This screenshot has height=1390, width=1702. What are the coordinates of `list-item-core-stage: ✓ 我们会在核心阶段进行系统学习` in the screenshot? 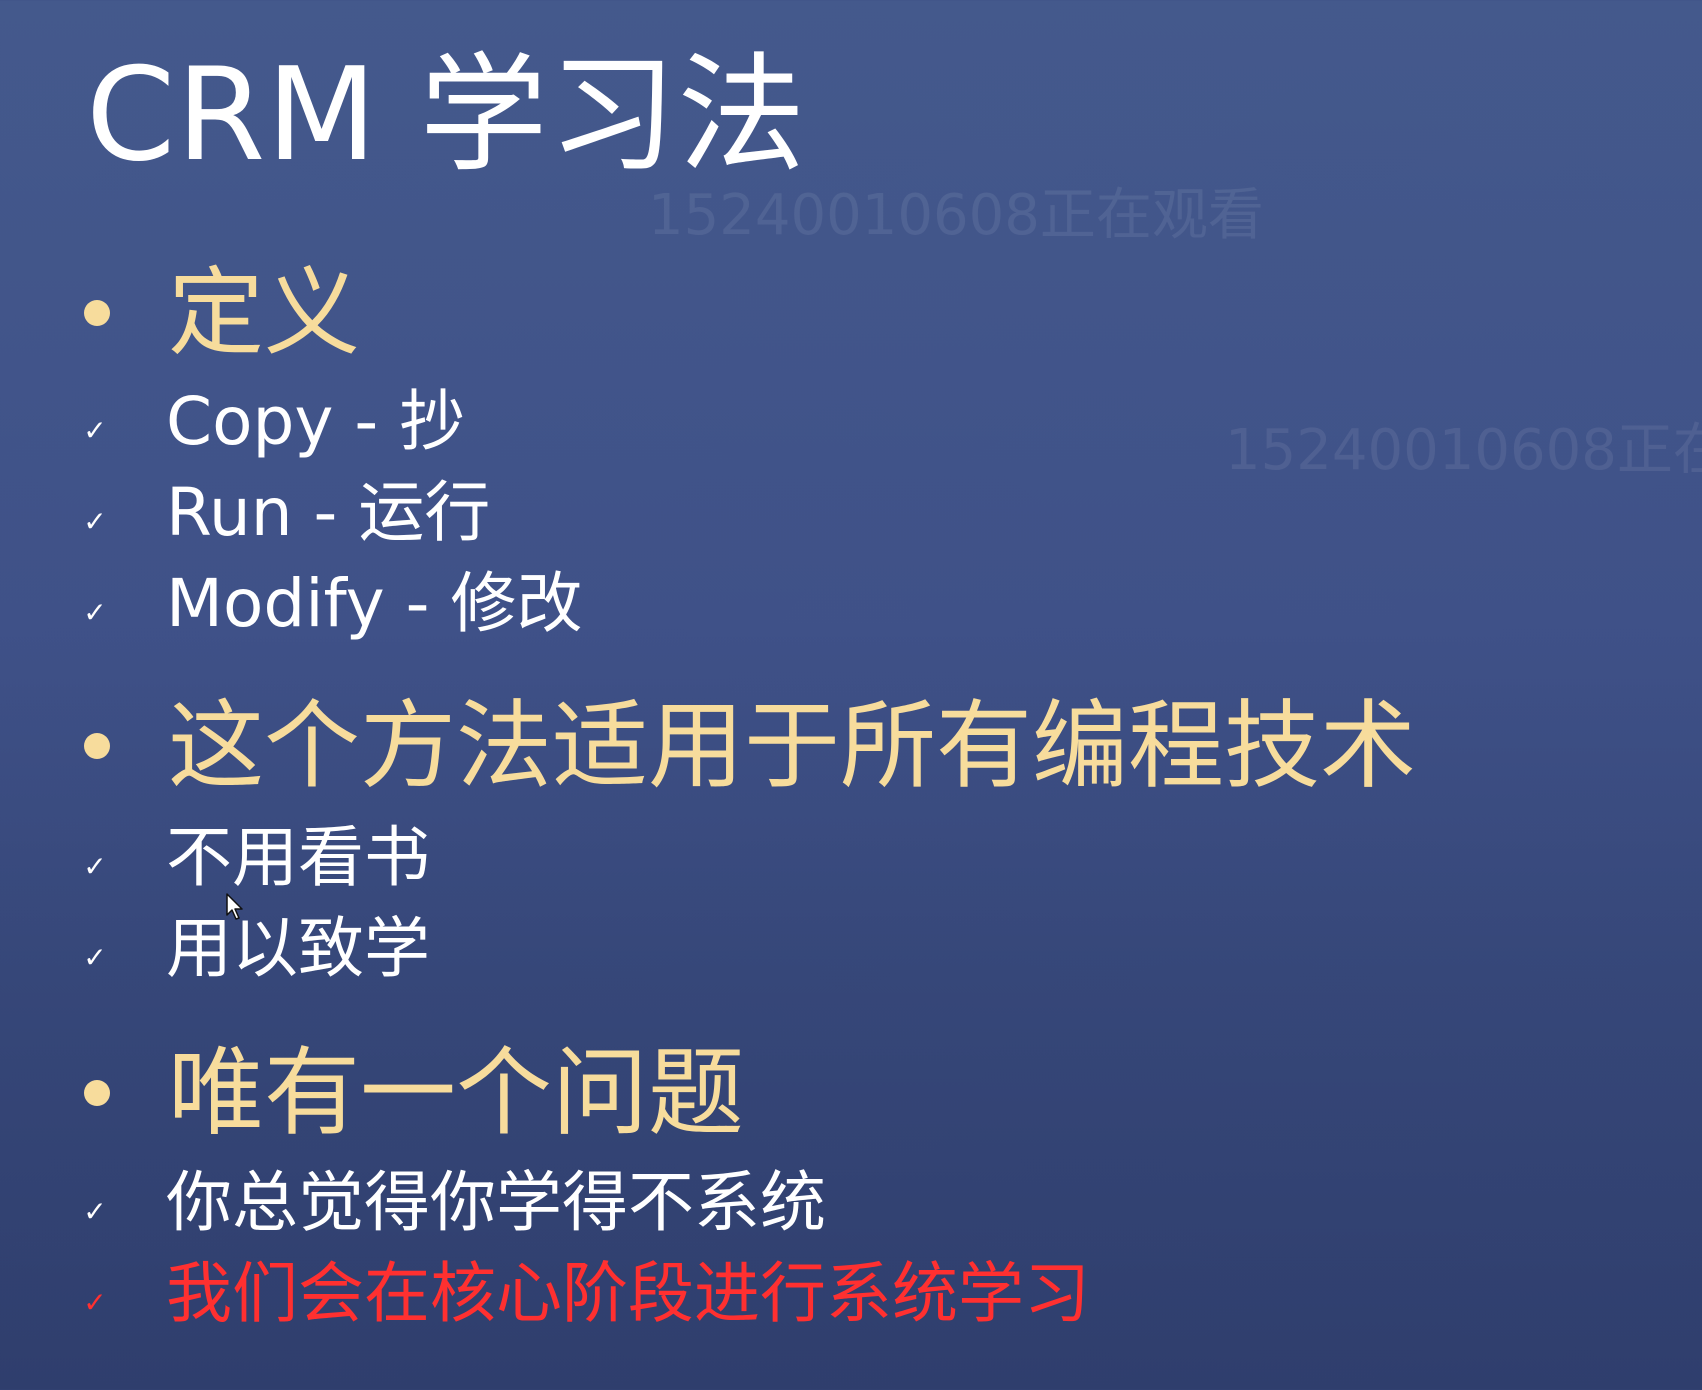 It's located at (585, 1294).